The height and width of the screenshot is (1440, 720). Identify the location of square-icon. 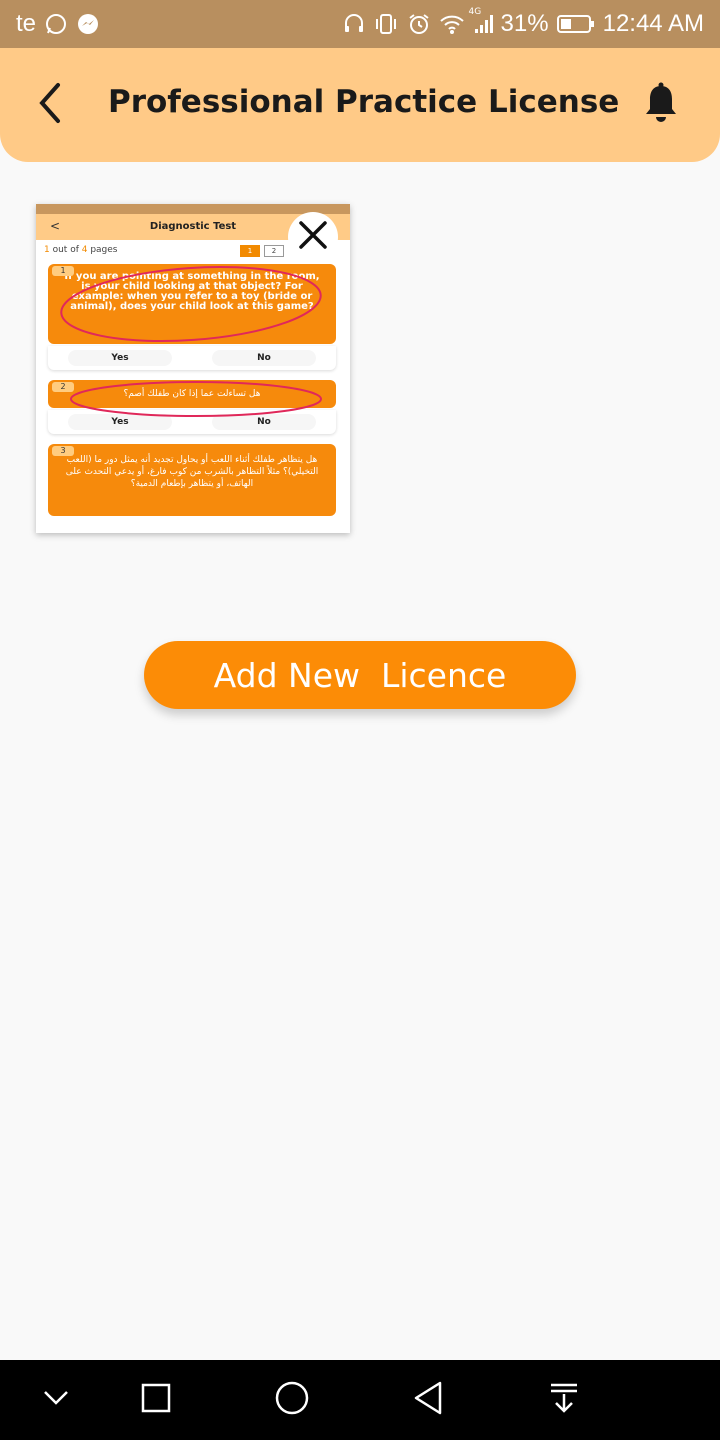
(156, 1400).